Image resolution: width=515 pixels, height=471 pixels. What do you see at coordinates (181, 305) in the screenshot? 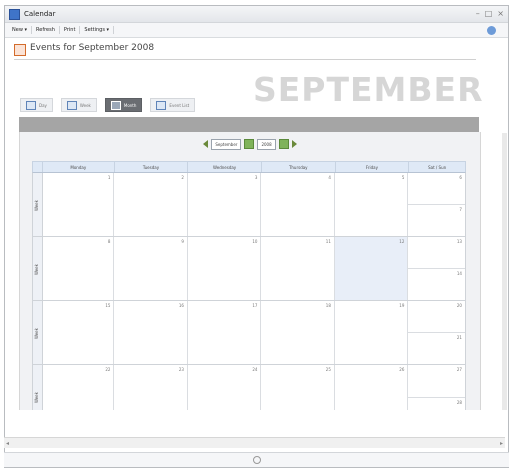
I see `day-number: 16` at bounding box center [181, 305].